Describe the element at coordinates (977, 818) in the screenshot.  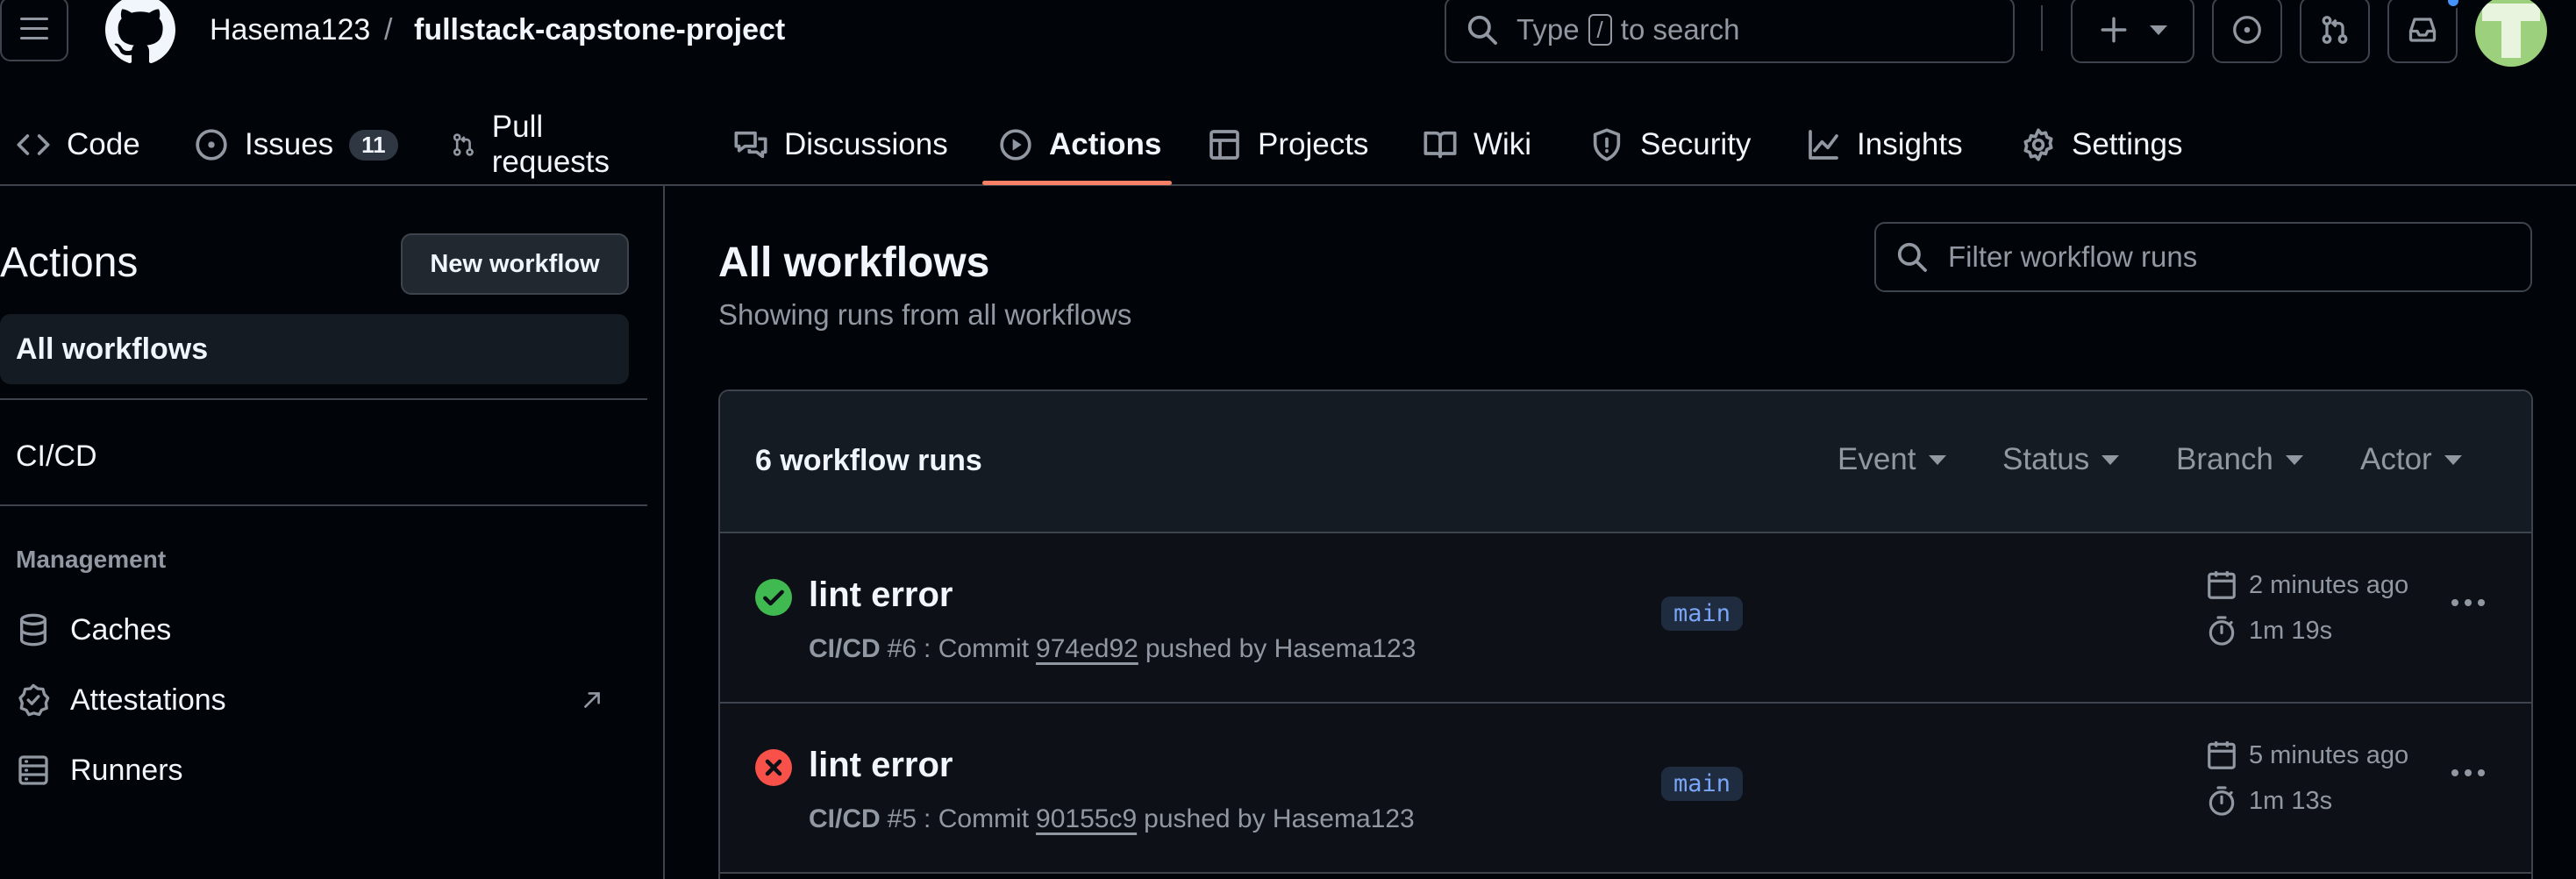
I see `run-commit-label: : Commit` at that location.